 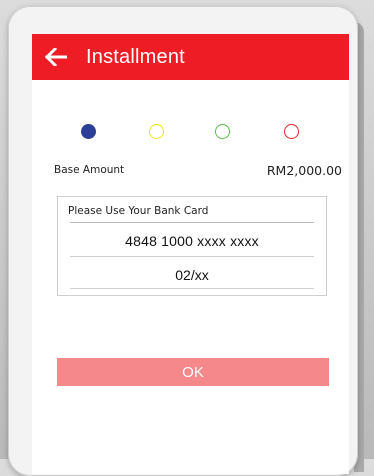 I want to click on base-amount-label: Base Amount, so click(x=89, y=170).